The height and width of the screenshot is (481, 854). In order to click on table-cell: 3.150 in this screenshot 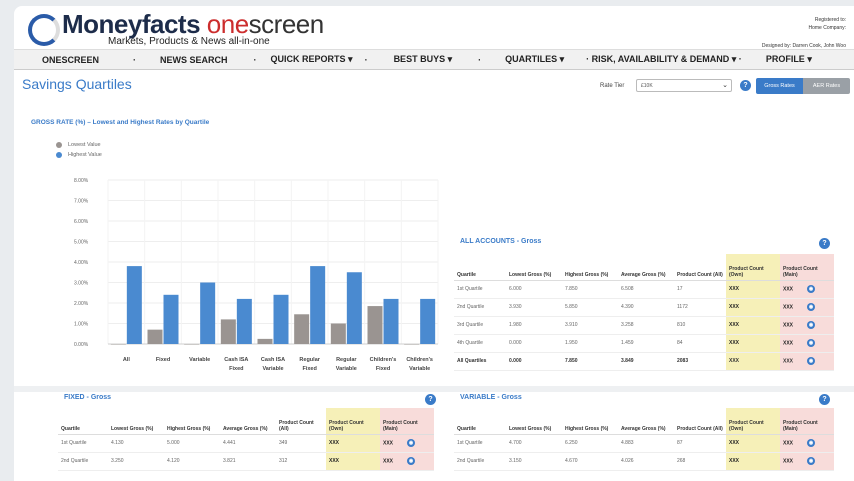, I will do `click(534, 461)`.